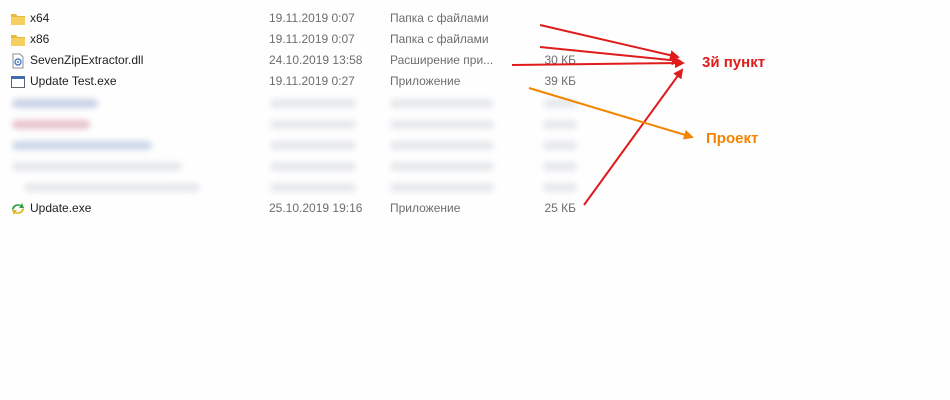 The image size is (950, 400). Describe the element at coordinates (732, 138) in the screenshot. I see `annotation-project: Проект` at that location.